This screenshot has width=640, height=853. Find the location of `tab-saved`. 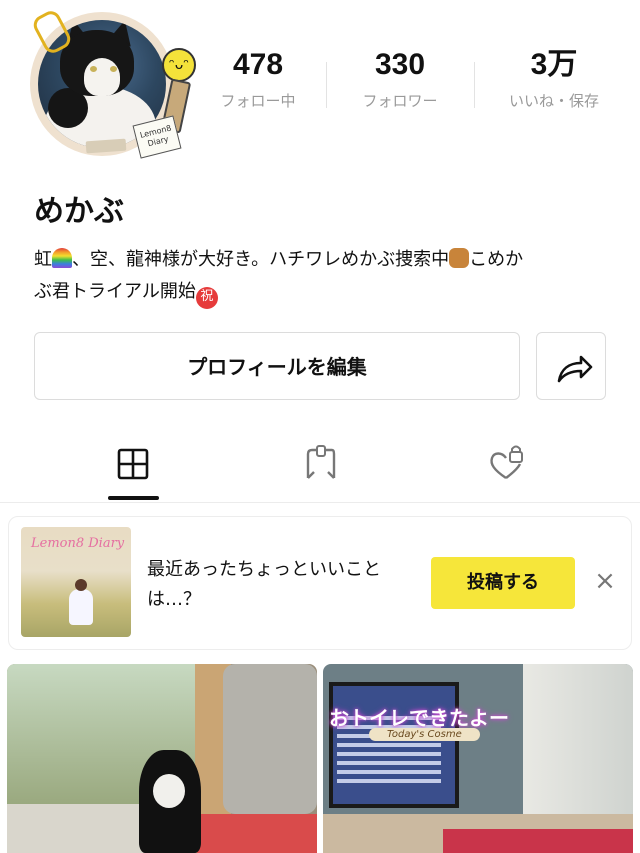

tab-saved is located at coordinates (320, 465).